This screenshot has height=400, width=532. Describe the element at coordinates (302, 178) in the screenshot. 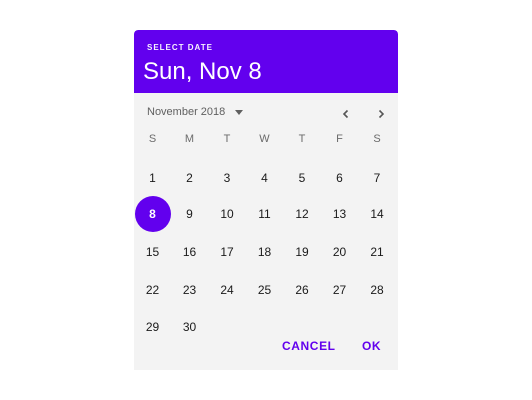

I see `day-cell: 5` at that location.